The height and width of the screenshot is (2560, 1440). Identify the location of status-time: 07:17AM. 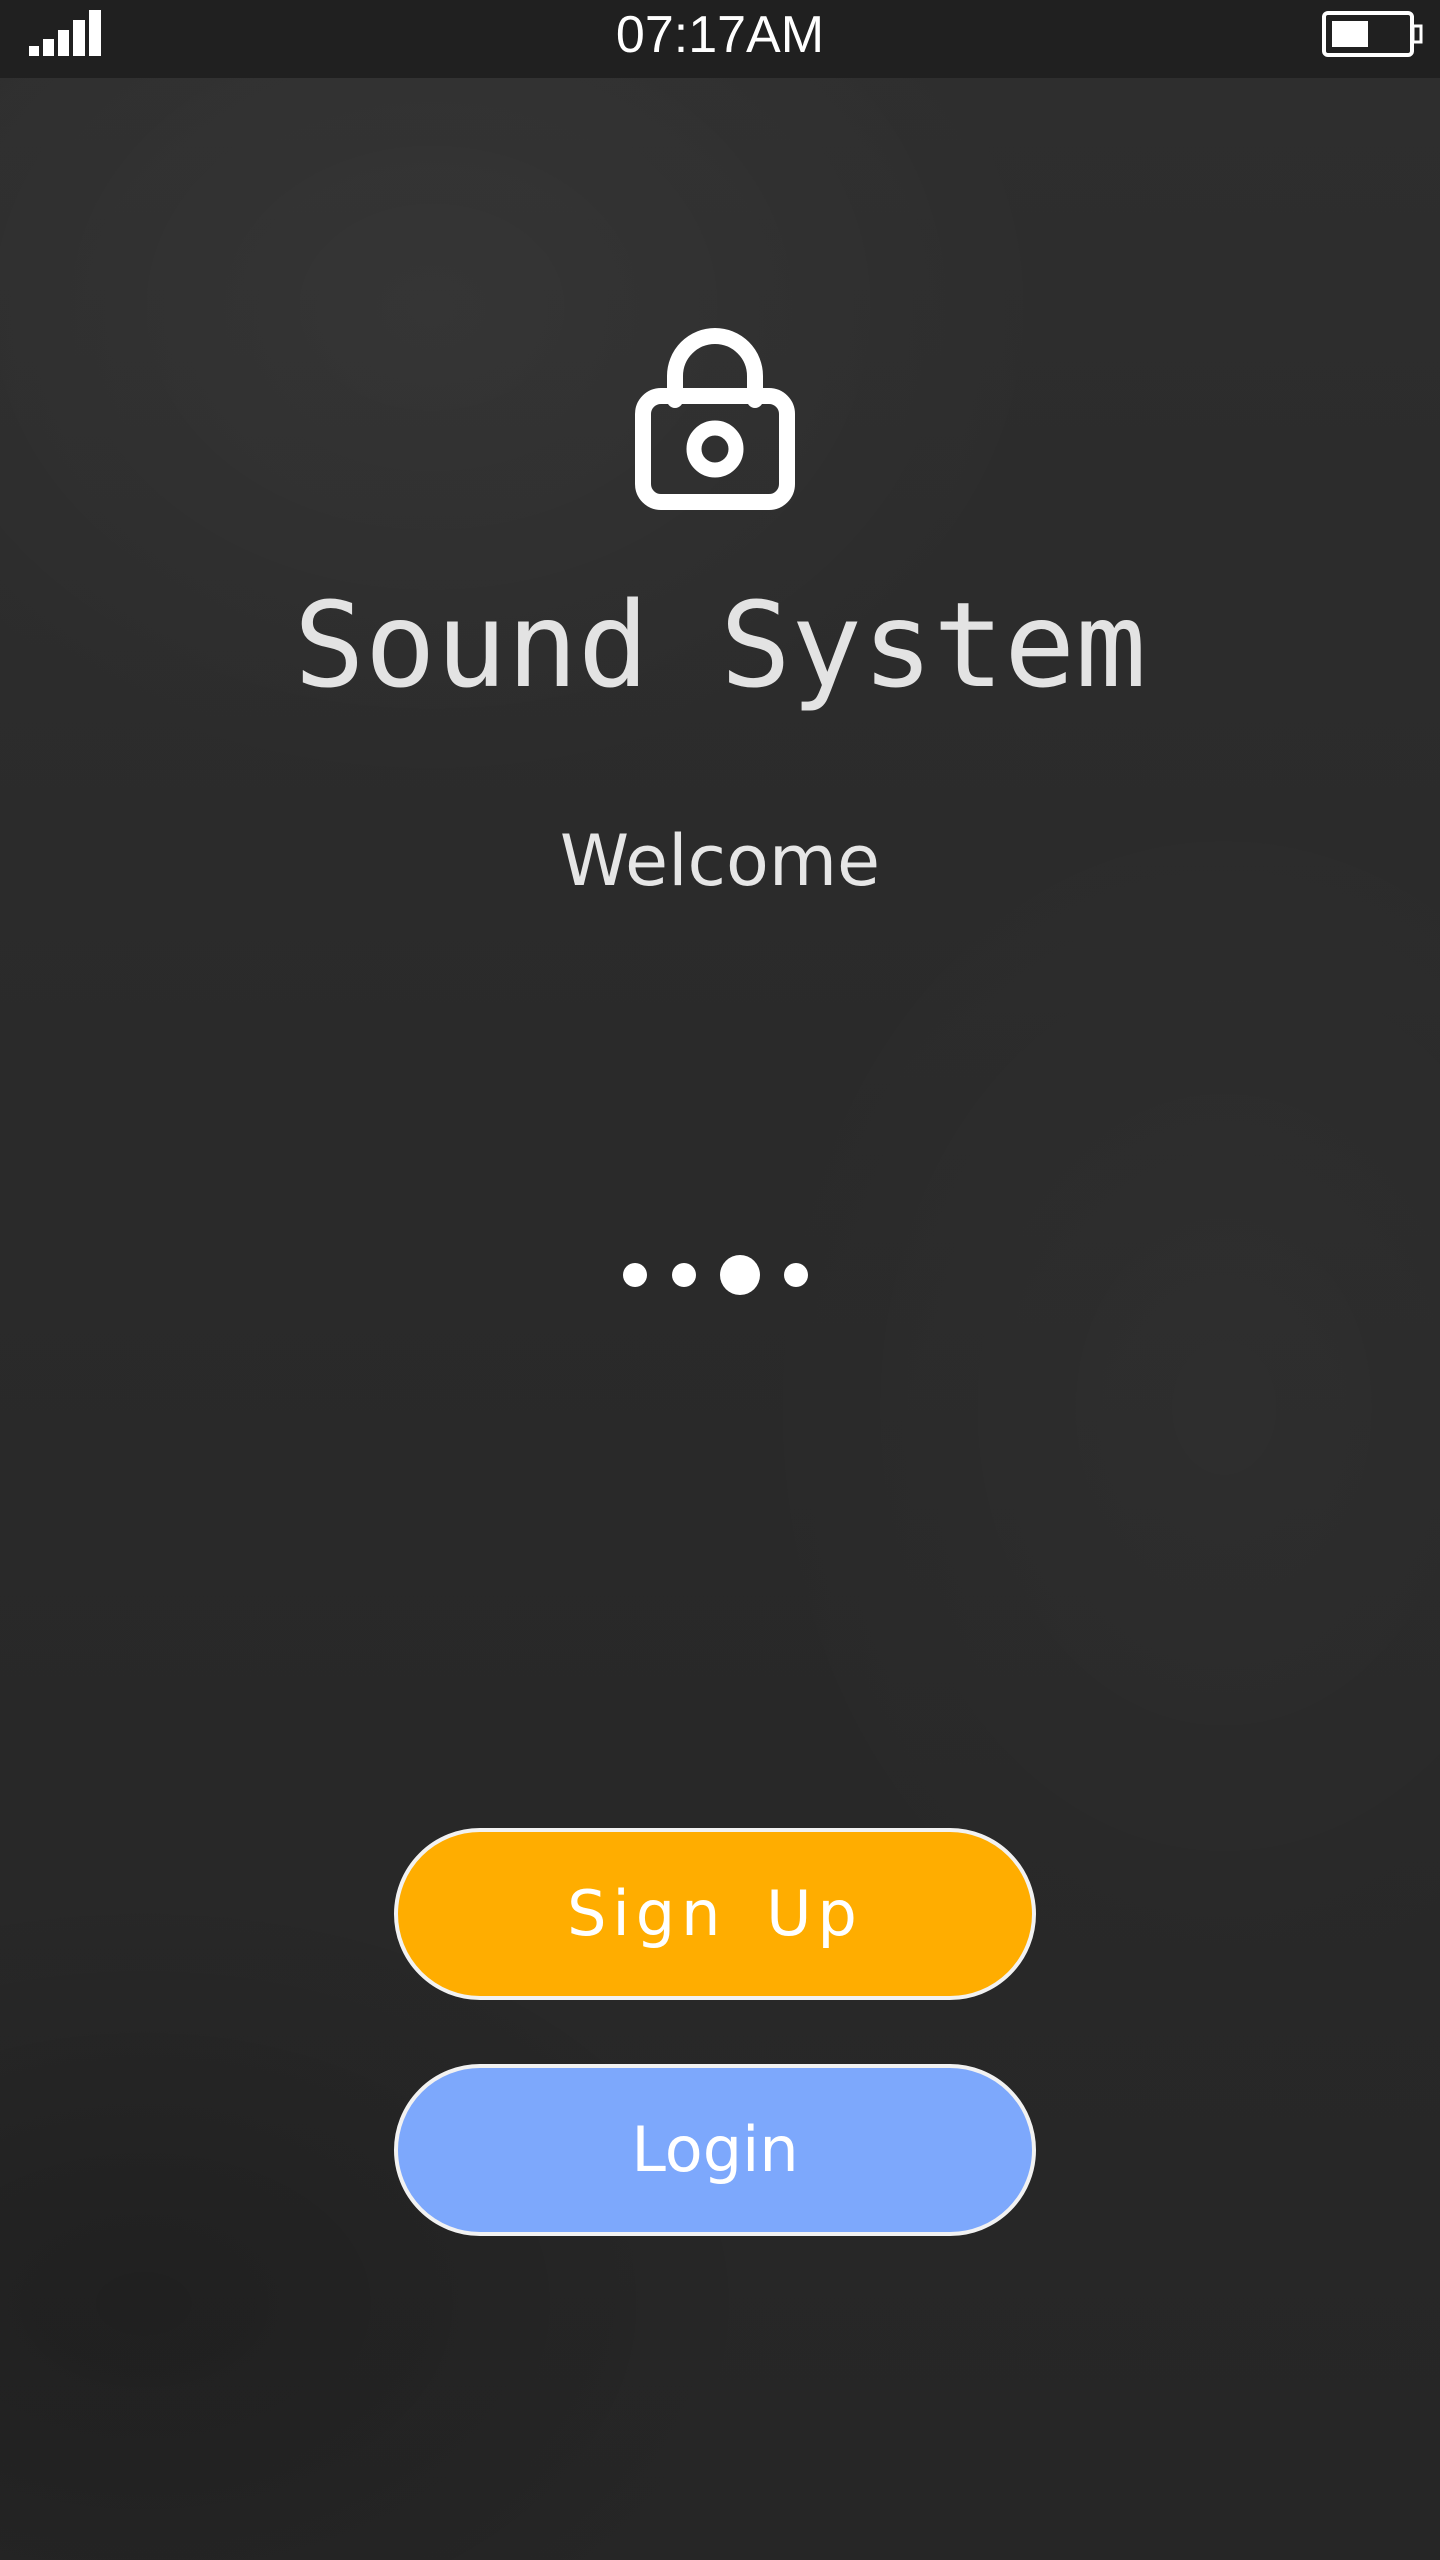
(720, 35).